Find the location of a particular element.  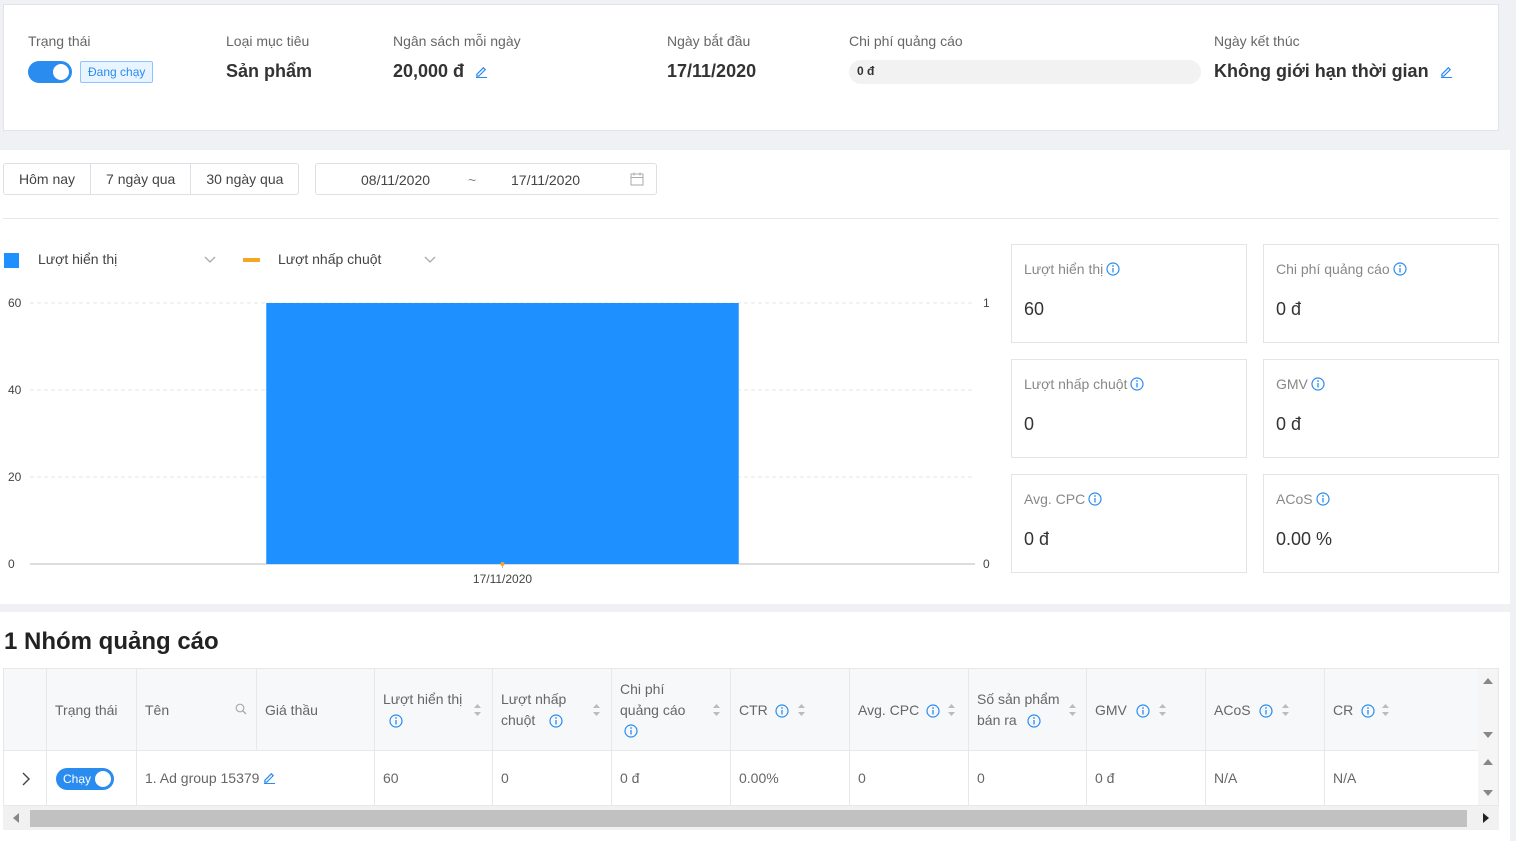

stat-card-impressions: Lượt hiển thị 60 is located at coordinates (1129, 293).